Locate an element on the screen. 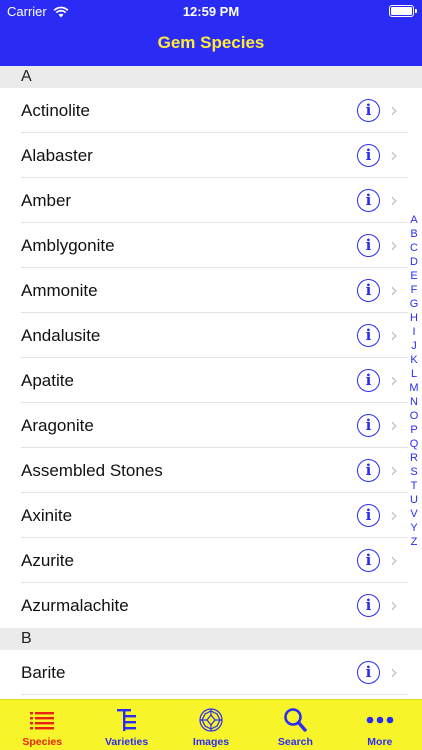 This screenshot has width=422, height=750. index-letter: Q is located at coordinates (414, 444).